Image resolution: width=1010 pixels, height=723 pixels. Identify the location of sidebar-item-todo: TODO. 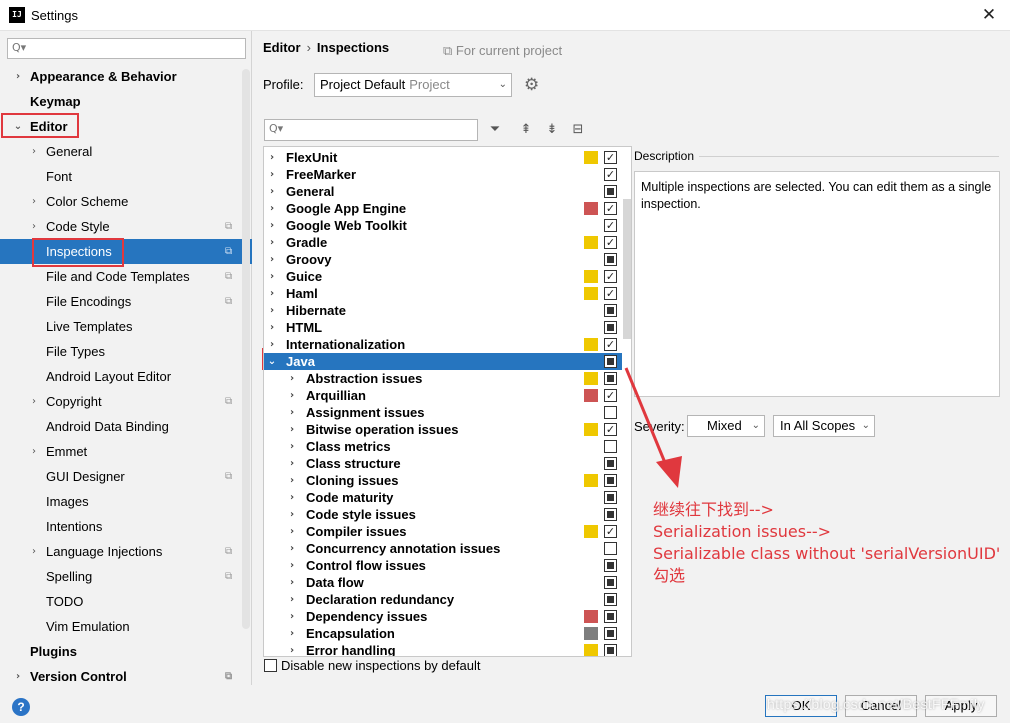
(126, 601).